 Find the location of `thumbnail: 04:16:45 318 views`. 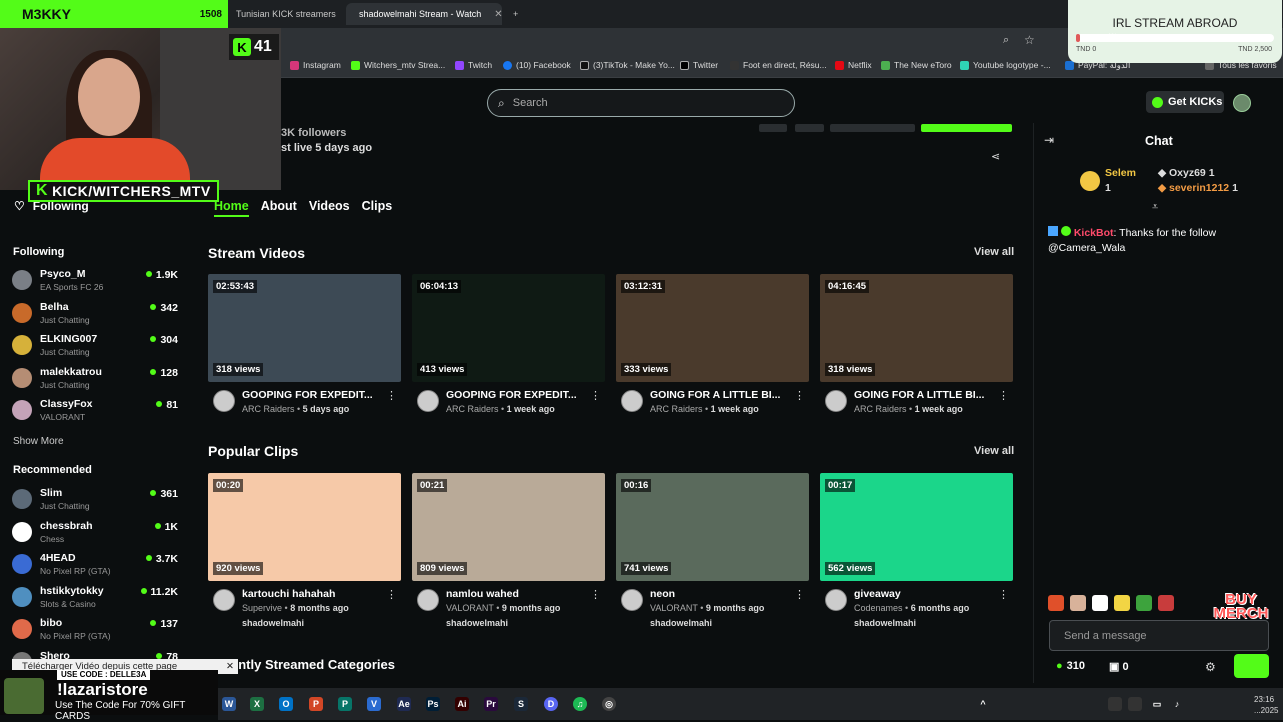

thumbnail: 04:16:45 318 views is located at coordinates (916, 328).